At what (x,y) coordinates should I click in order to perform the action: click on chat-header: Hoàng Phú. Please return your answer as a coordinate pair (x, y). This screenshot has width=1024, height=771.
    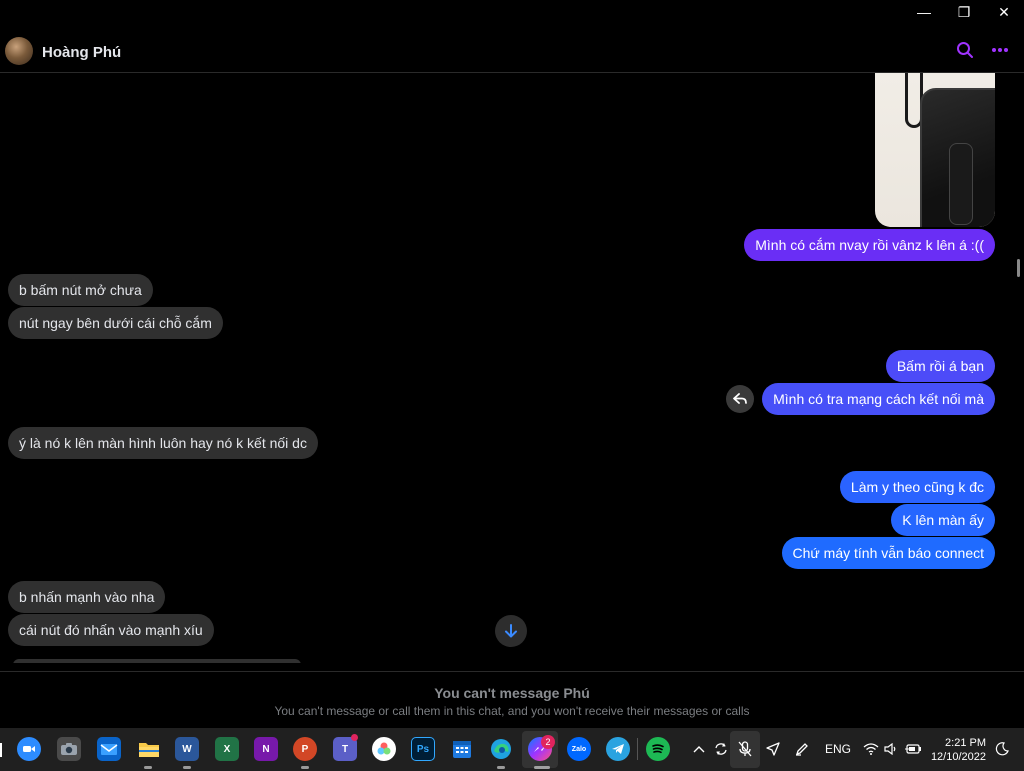
    Looking at the image, I should click on (512, 48).